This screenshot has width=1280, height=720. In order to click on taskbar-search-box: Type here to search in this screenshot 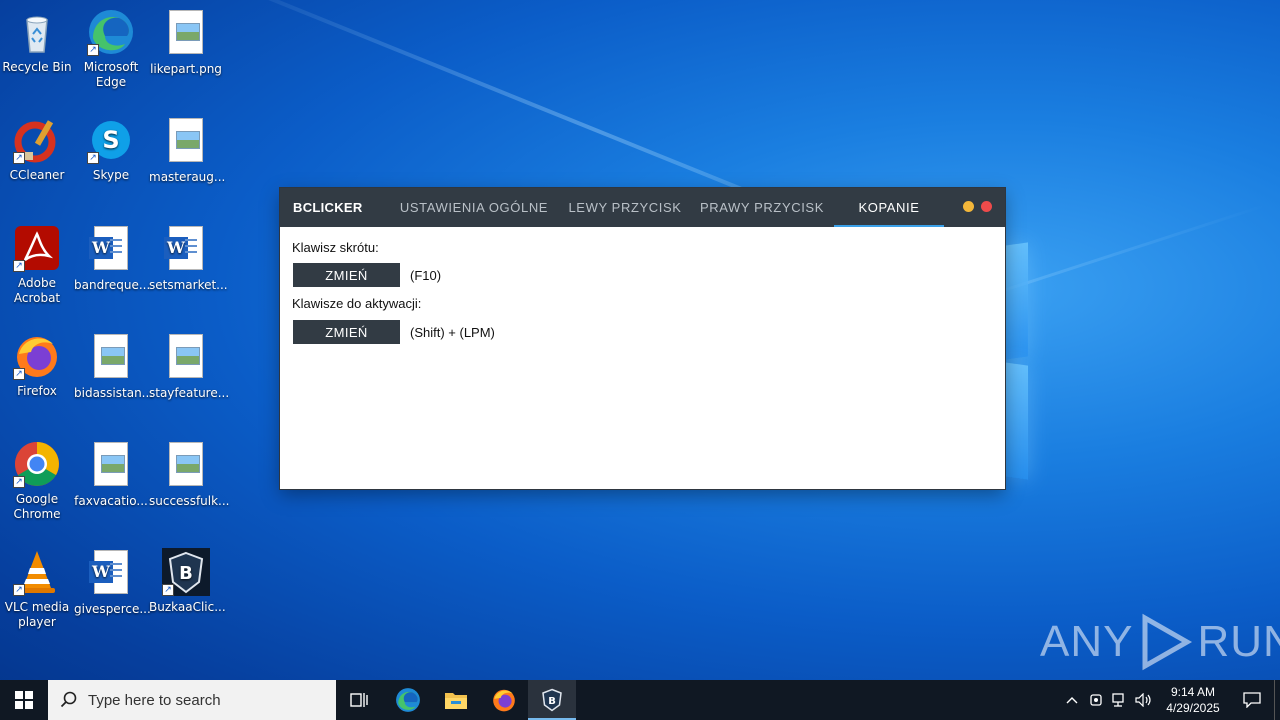, I will do `click(192, 700)`.